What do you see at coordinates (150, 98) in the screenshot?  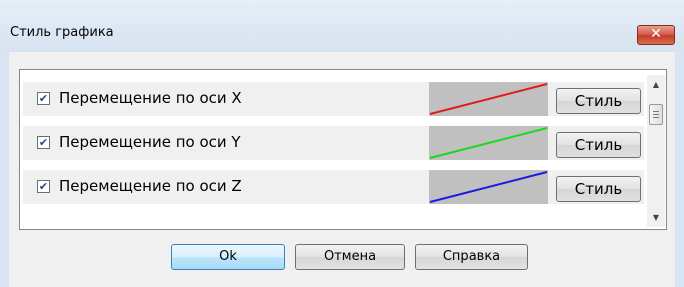 I see `series-label-x: Перемещение по оси X` at bounding box center [150, 98].